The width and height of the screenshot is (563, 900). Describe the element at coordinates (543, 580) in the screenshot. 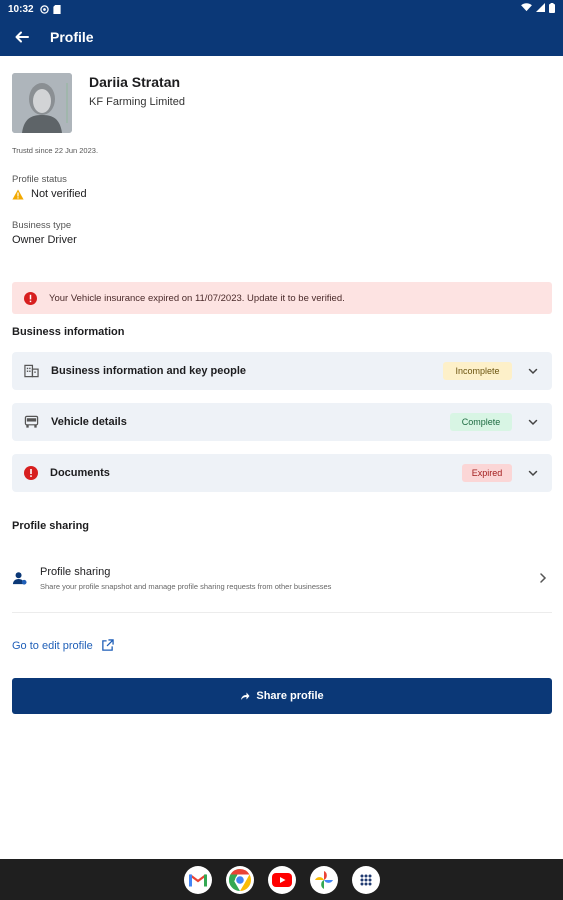

I see `chevron-right-icon` at that location.